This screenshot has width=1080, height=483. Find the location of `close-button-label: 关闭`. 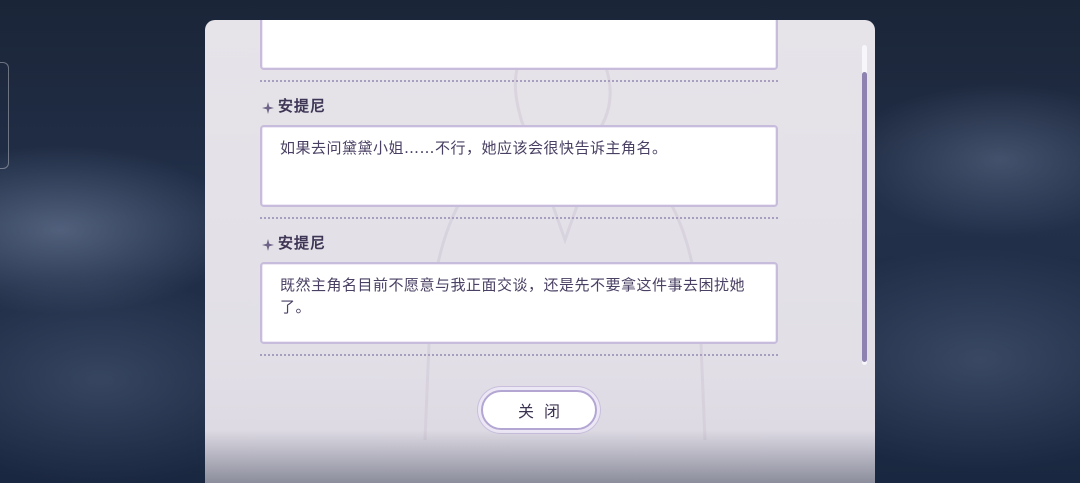

close-button-label: 关闭 is located at coordinates (543, 411).